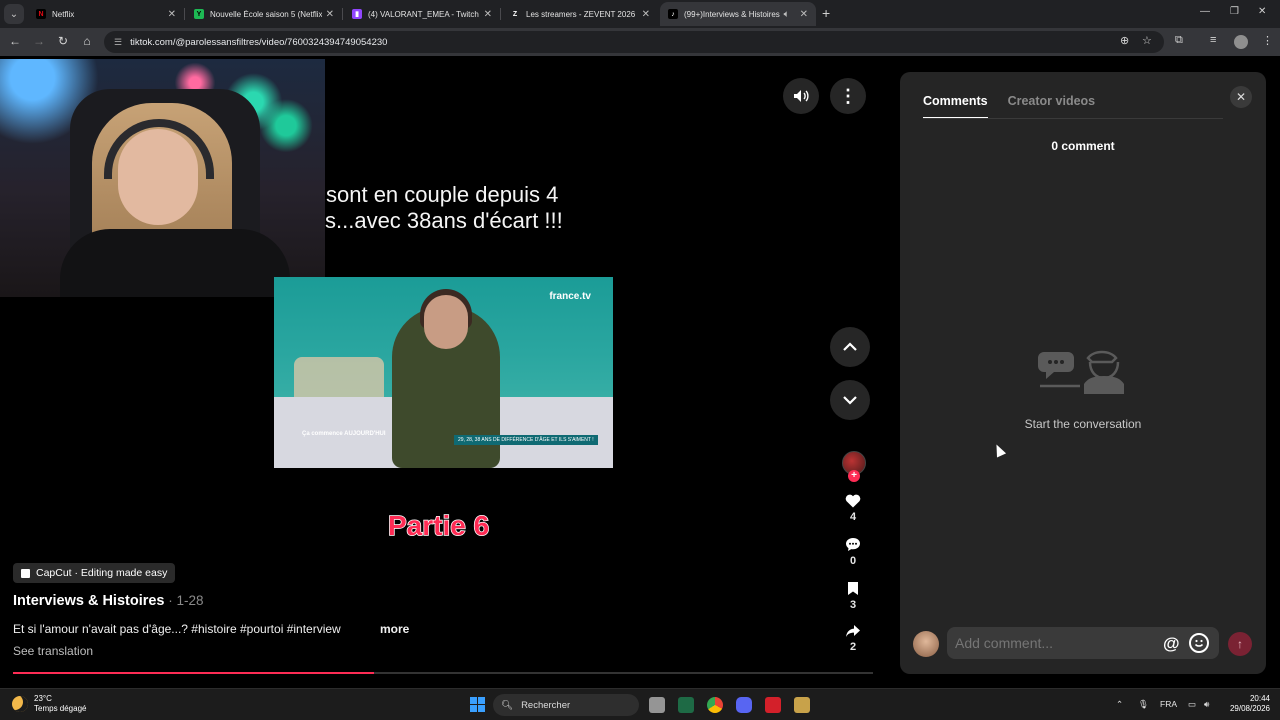 The width and height of the screenshot is (1280, 720). What do you see at coordinates (546, 705) in the screenshot?
I see `taskbar-search-label: Rechercher` at bounding box center [546, 705].